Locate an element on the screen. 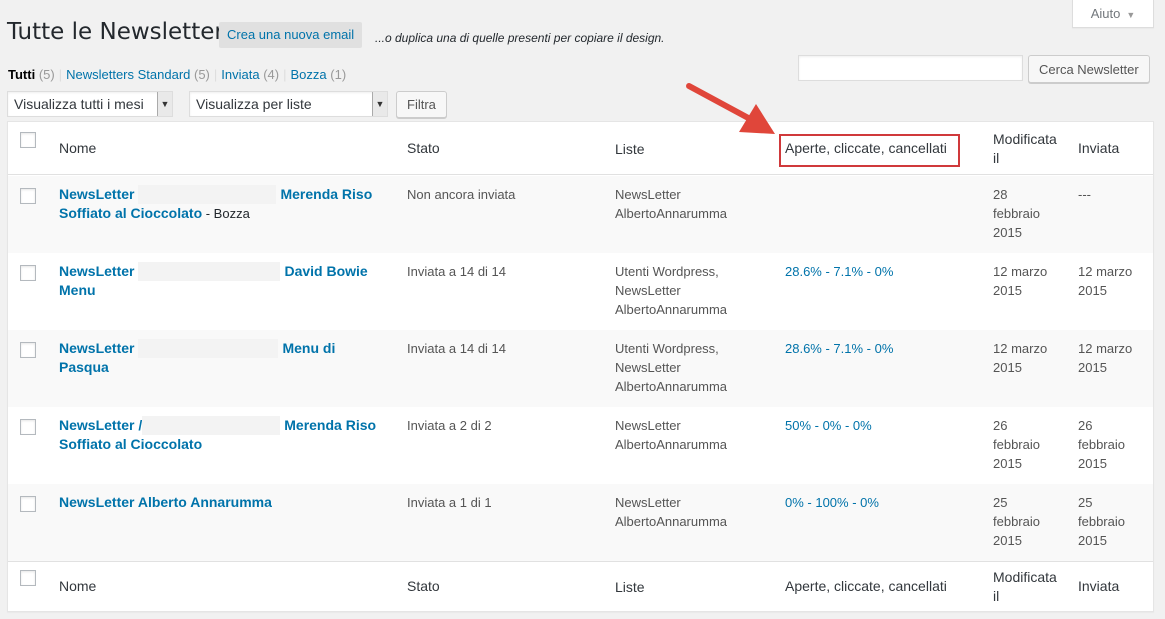 The height and width of the screenshot is (619, 1165). lists-select: Visualizza per liste ▼ is located at coordinates (288, 104).